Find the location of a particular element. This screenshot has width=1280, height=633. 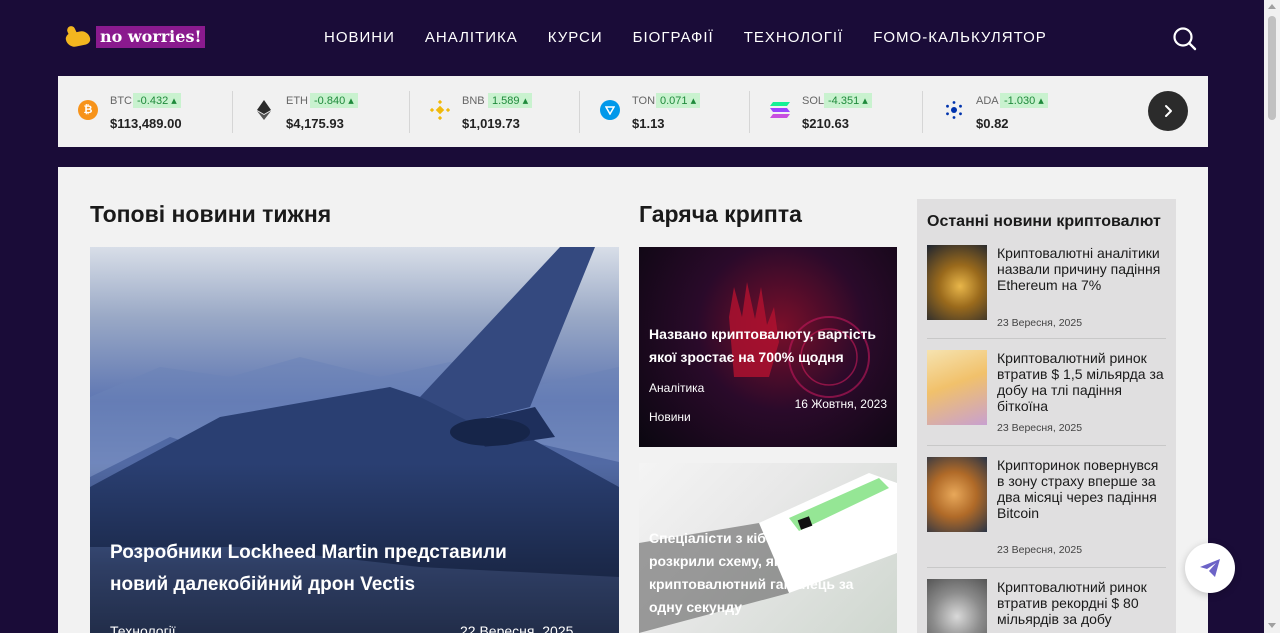

telegram-icon is located at coordinates (1210, 568).